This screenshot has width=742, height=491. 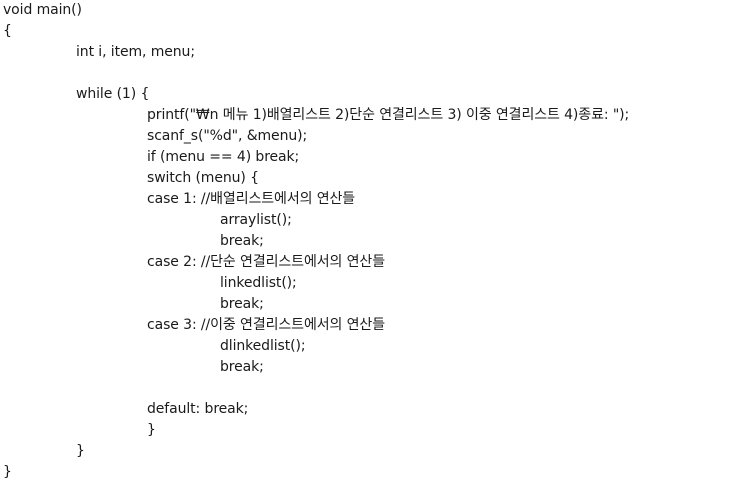 I want to click on code-line-arraylist-call: arraylist();, so click(x=256, y=220).